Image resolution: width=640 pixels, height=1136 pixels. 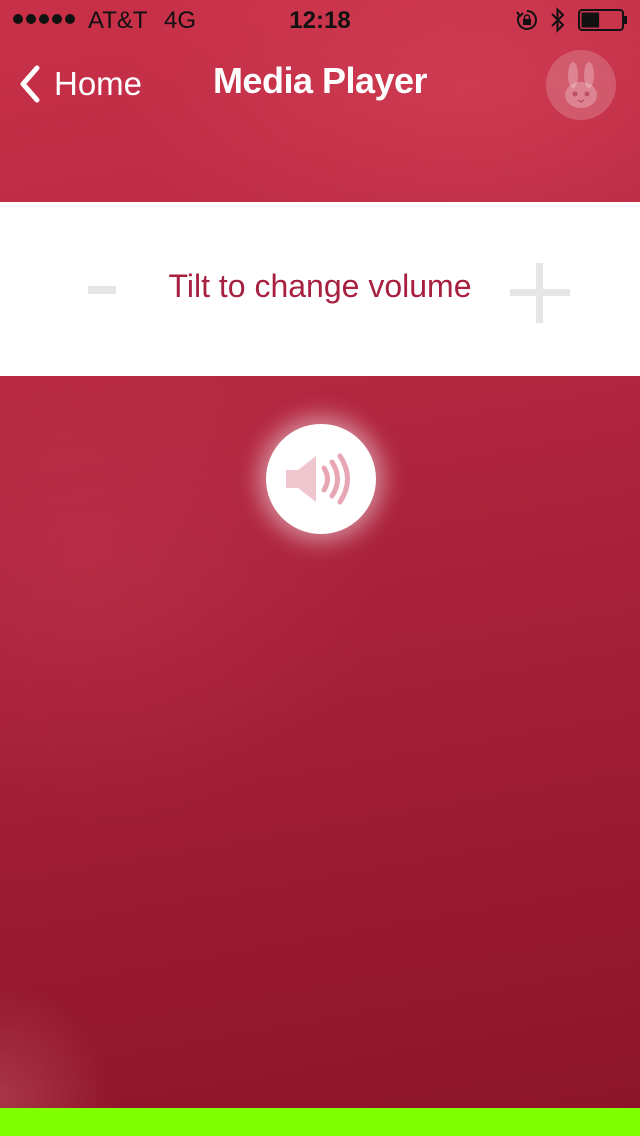 I want to click on status-bar: AT&T 4G 12:18, so click(x=320, y=20).